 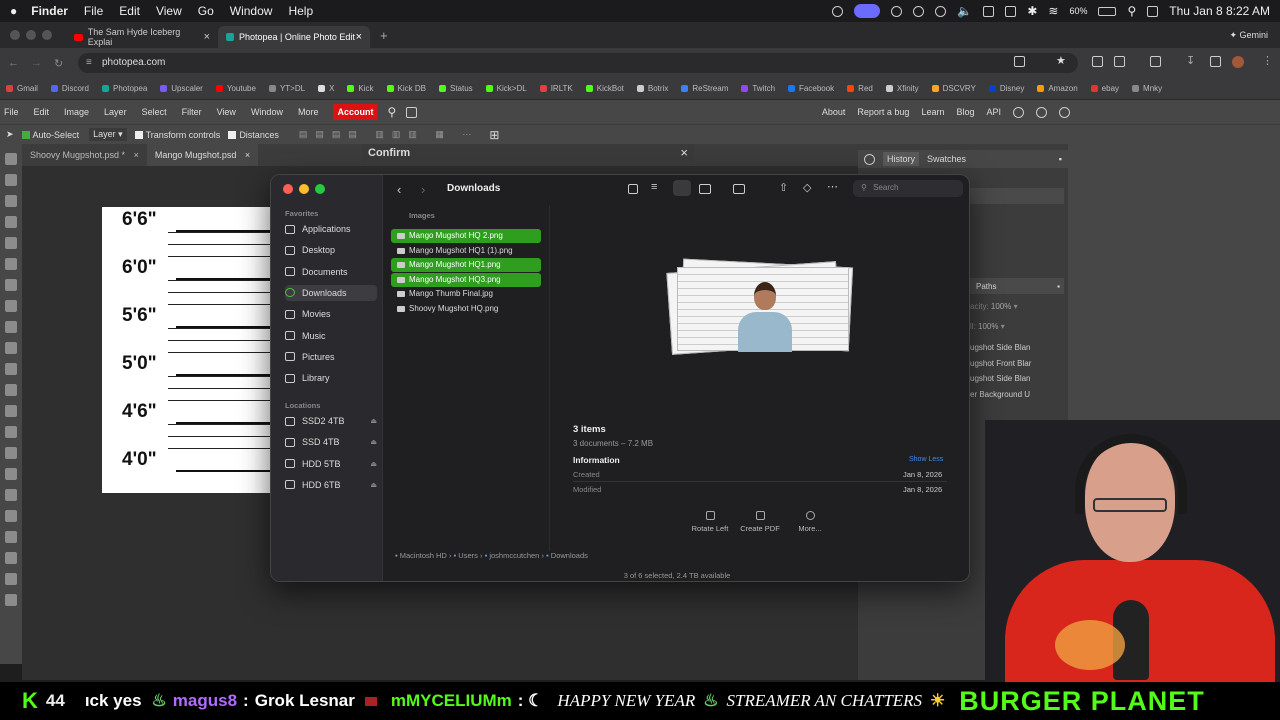 I want to click on list-view-icon: ≡, so click(x=654, y=187).